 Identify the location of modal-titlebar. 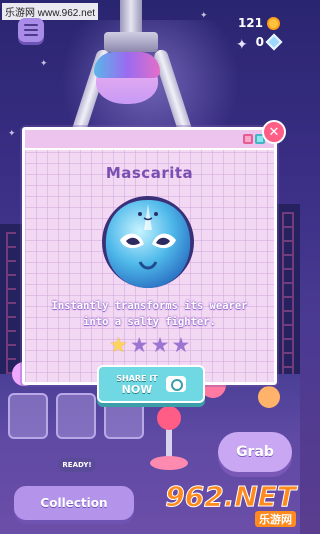
(149, 140).